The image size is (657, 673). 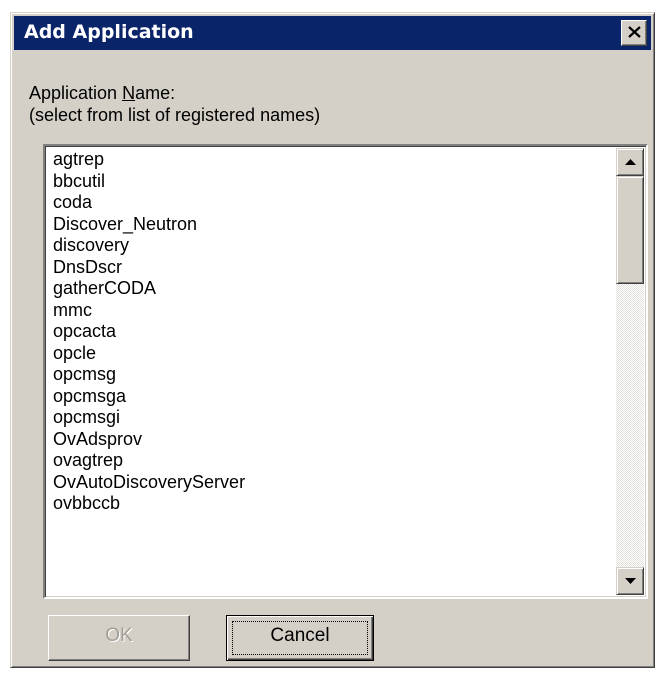 I want to click on list-item: opcacta, so click(x=331, y=332).